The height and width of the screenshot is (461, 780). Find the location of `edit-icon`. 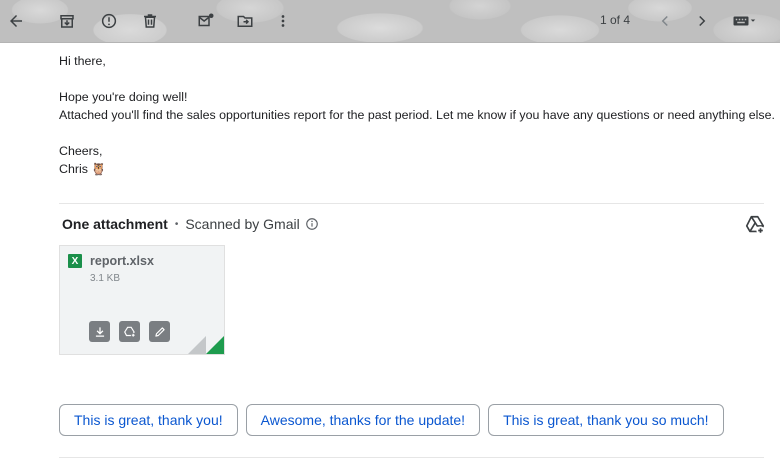

edit-icon is located at coordinates (159, 331).